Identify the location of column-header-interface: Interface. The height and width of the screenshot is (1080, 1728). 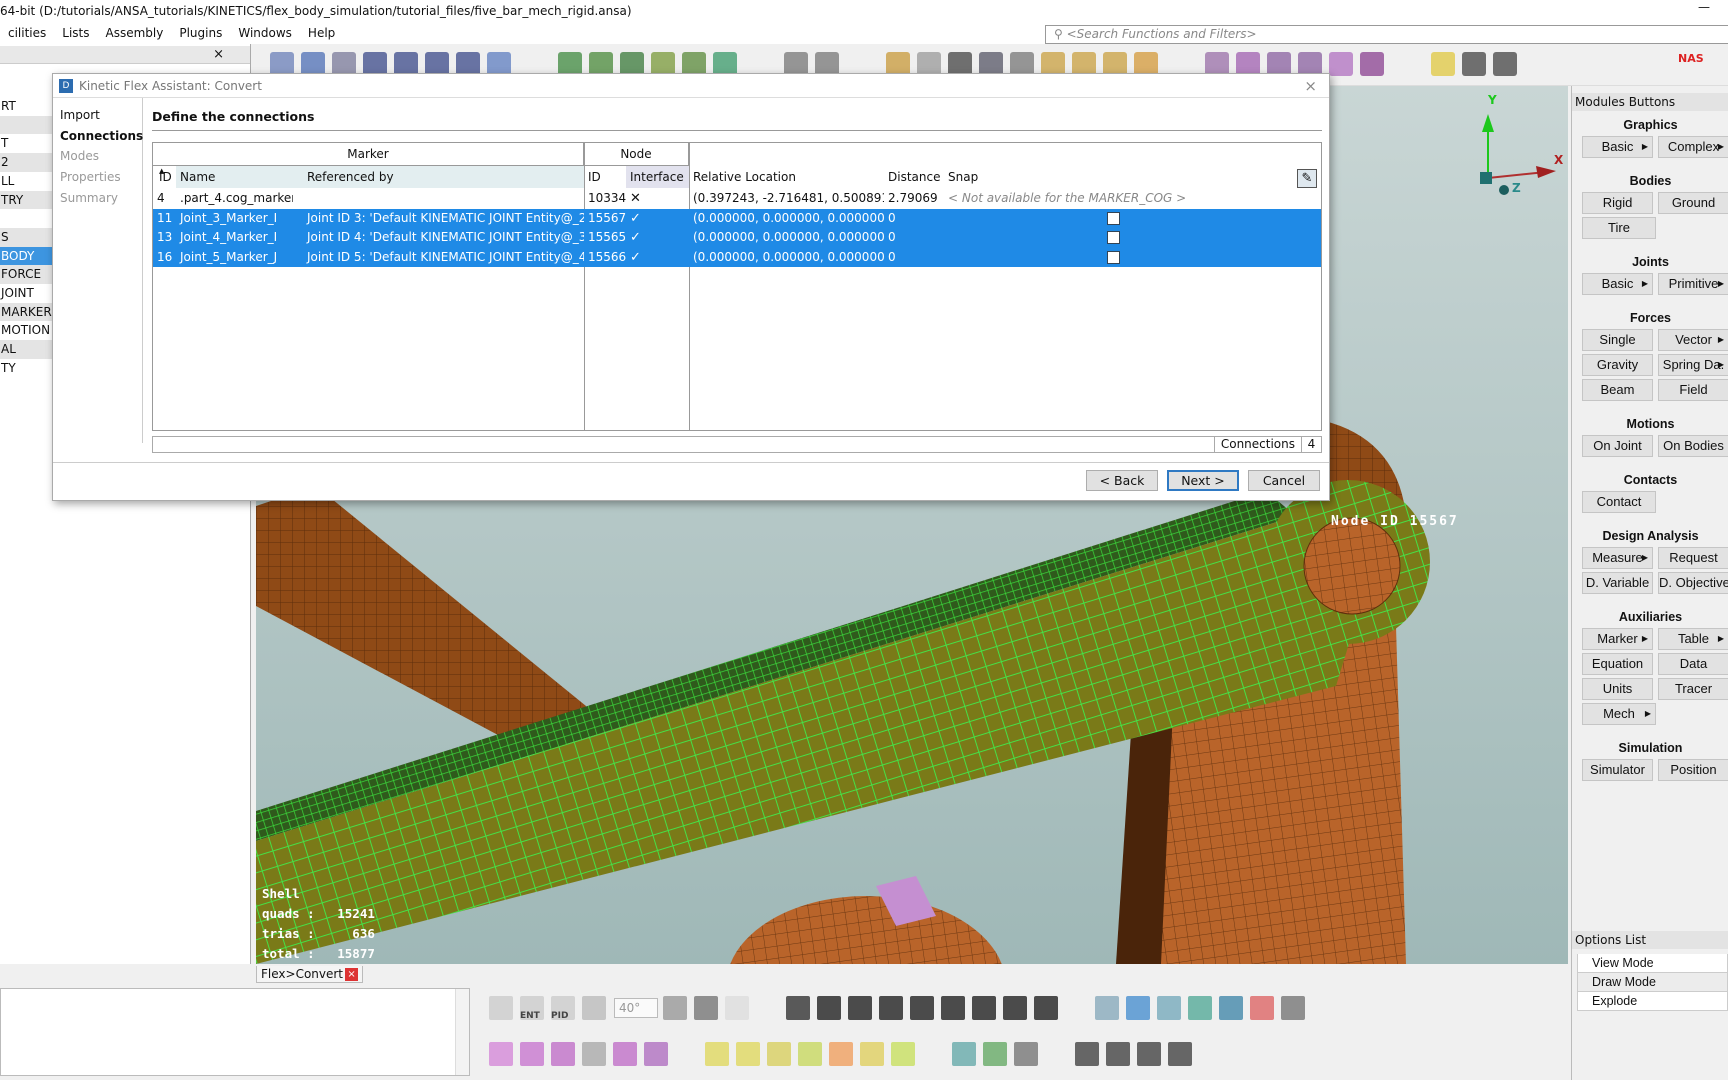
(657, 177).